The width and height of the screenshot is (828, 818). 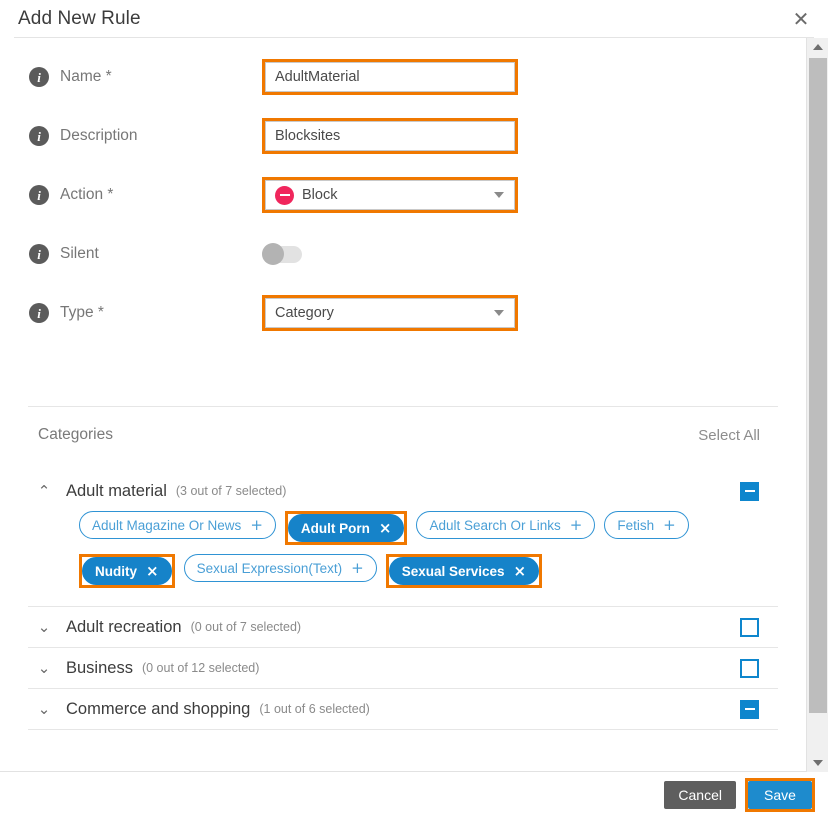 What do you see at coordinates (246, 627) in the screenshot?
I see `category-group-count: (0 out of 7 selected)` at bounding box center [246, 627].